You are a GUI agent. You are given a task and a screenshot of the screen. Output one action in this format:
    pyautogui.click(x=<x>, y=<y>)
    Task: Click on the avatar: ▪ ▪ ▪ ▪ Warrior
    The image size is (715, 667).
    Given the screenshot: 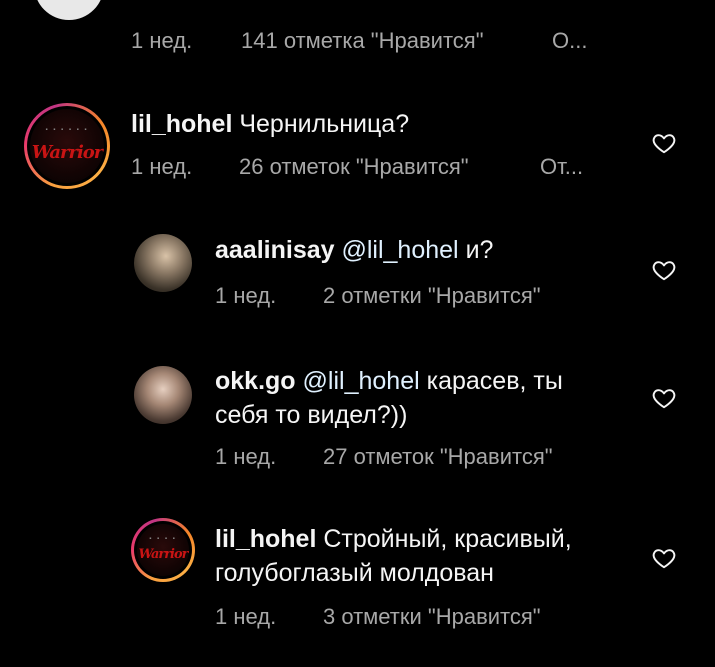 What is the action you would take?
    pyautogui.click(x=163, y=550)
    